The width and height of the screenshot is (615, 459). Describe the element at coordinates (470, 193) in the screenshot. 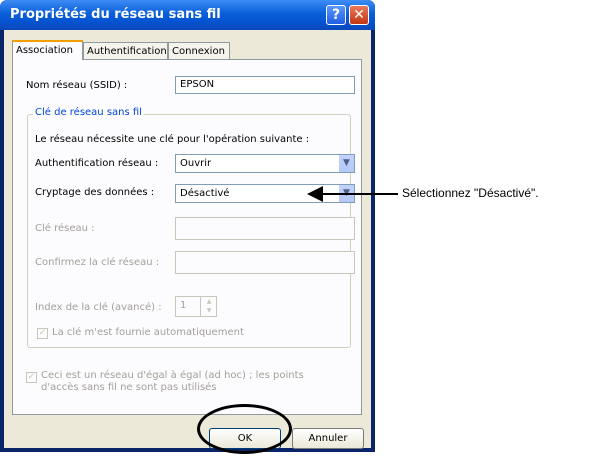

I see `callout-text: Sélectionnez "Désactivé".` at that location.